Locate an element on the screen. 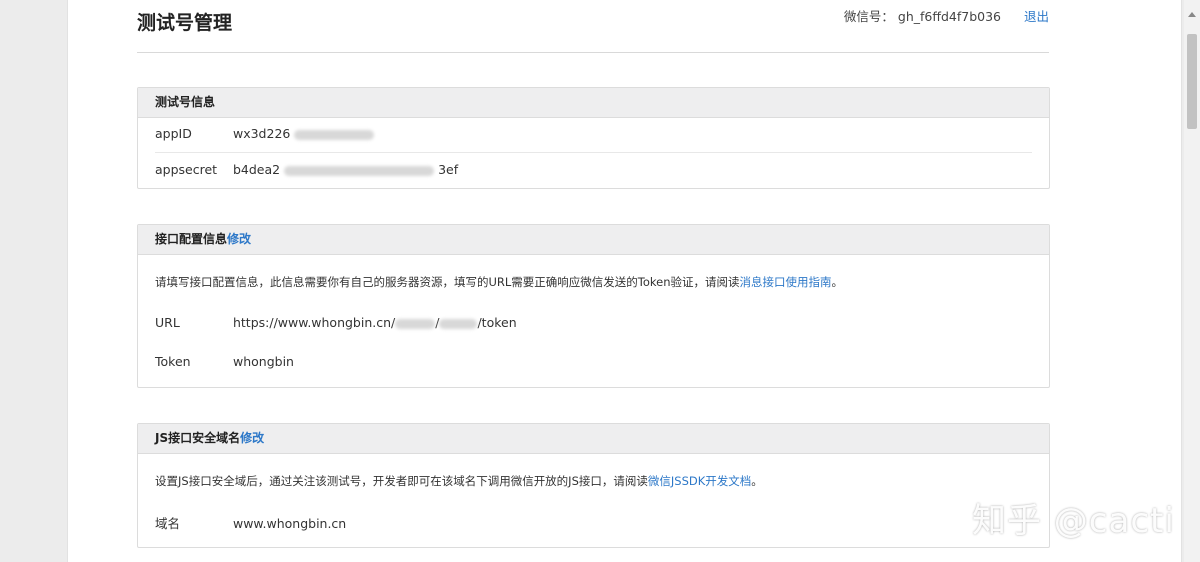  url-row: URL https://www.whongbin.cn///token is located at coordinates (336, 322).